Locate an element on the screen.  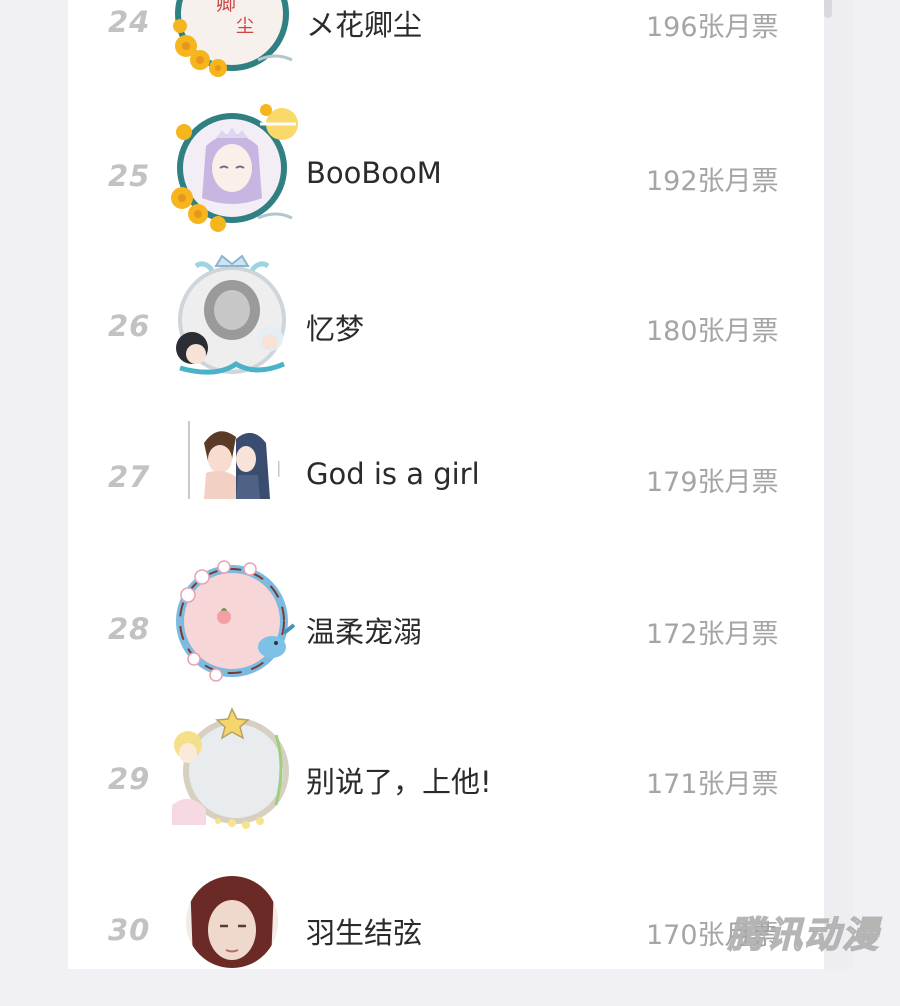
list-item: 29 别说了，上他! 171张月票 is located at coordinates (450, 780).